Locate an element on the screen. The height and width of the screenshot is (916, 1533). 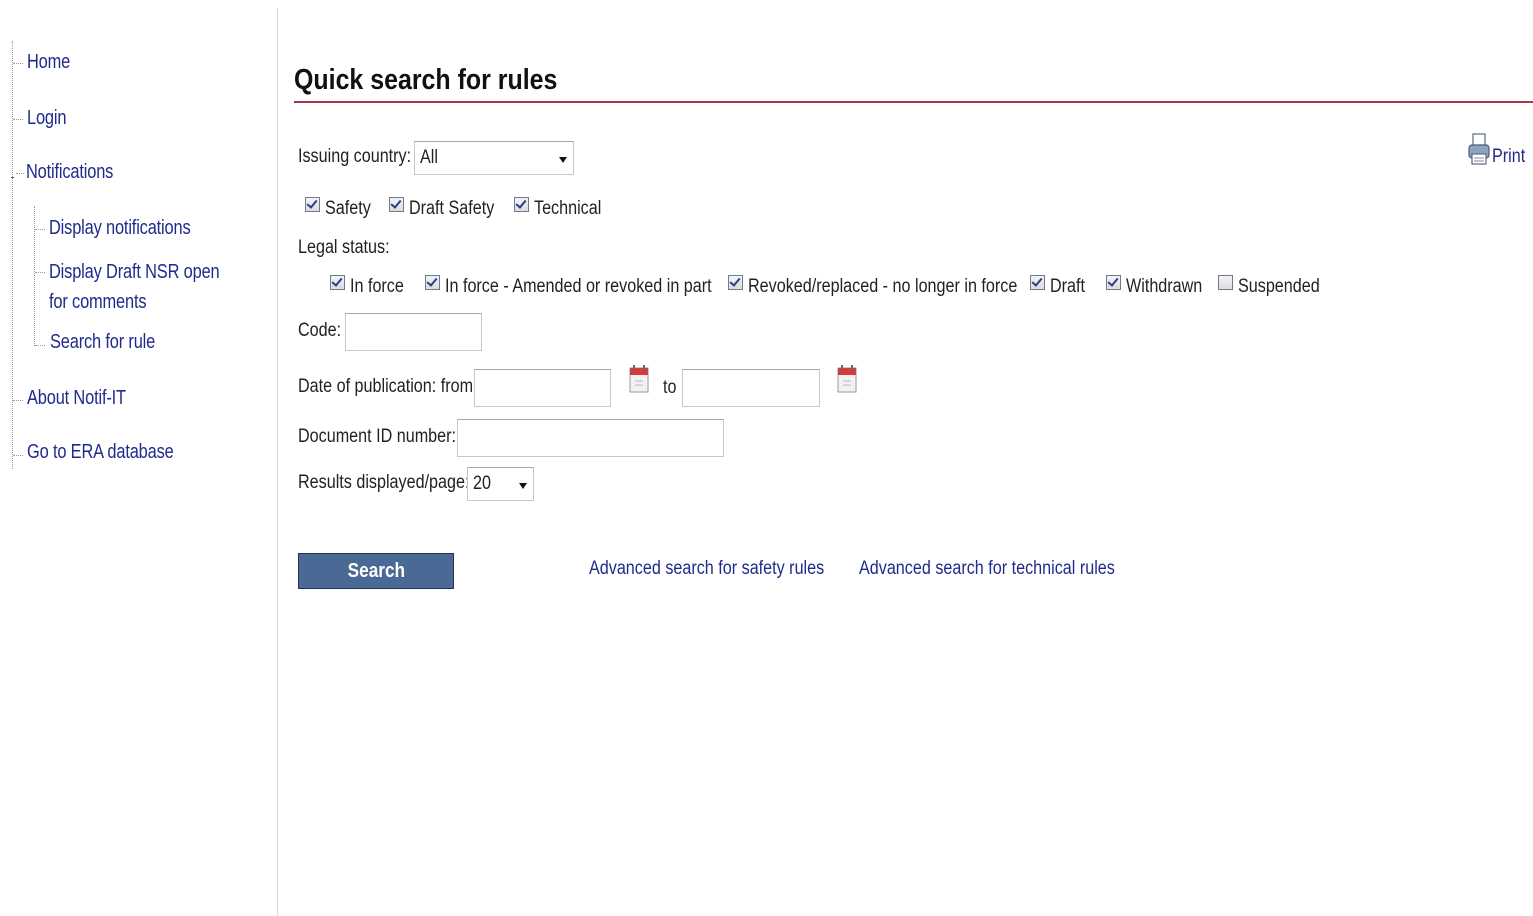
issuing-country-select: All is located at coordinates (494, 158).